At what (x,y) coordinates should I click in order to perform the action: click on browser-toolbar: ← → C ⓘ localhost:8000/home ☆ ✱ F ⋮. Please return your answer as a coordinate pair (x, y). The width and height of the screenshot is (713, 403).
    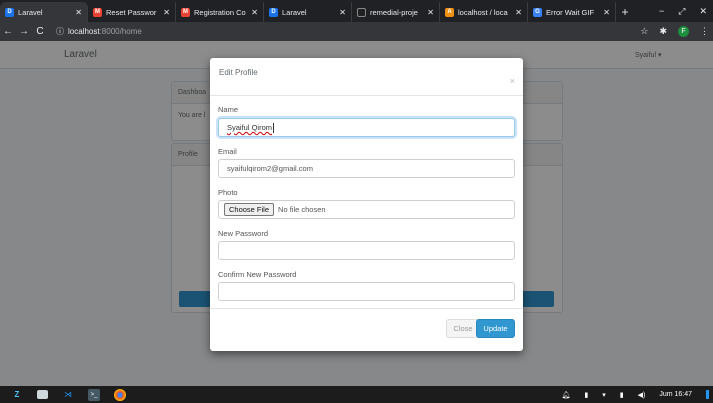
    Looking at the image, I should click on (356, 31).